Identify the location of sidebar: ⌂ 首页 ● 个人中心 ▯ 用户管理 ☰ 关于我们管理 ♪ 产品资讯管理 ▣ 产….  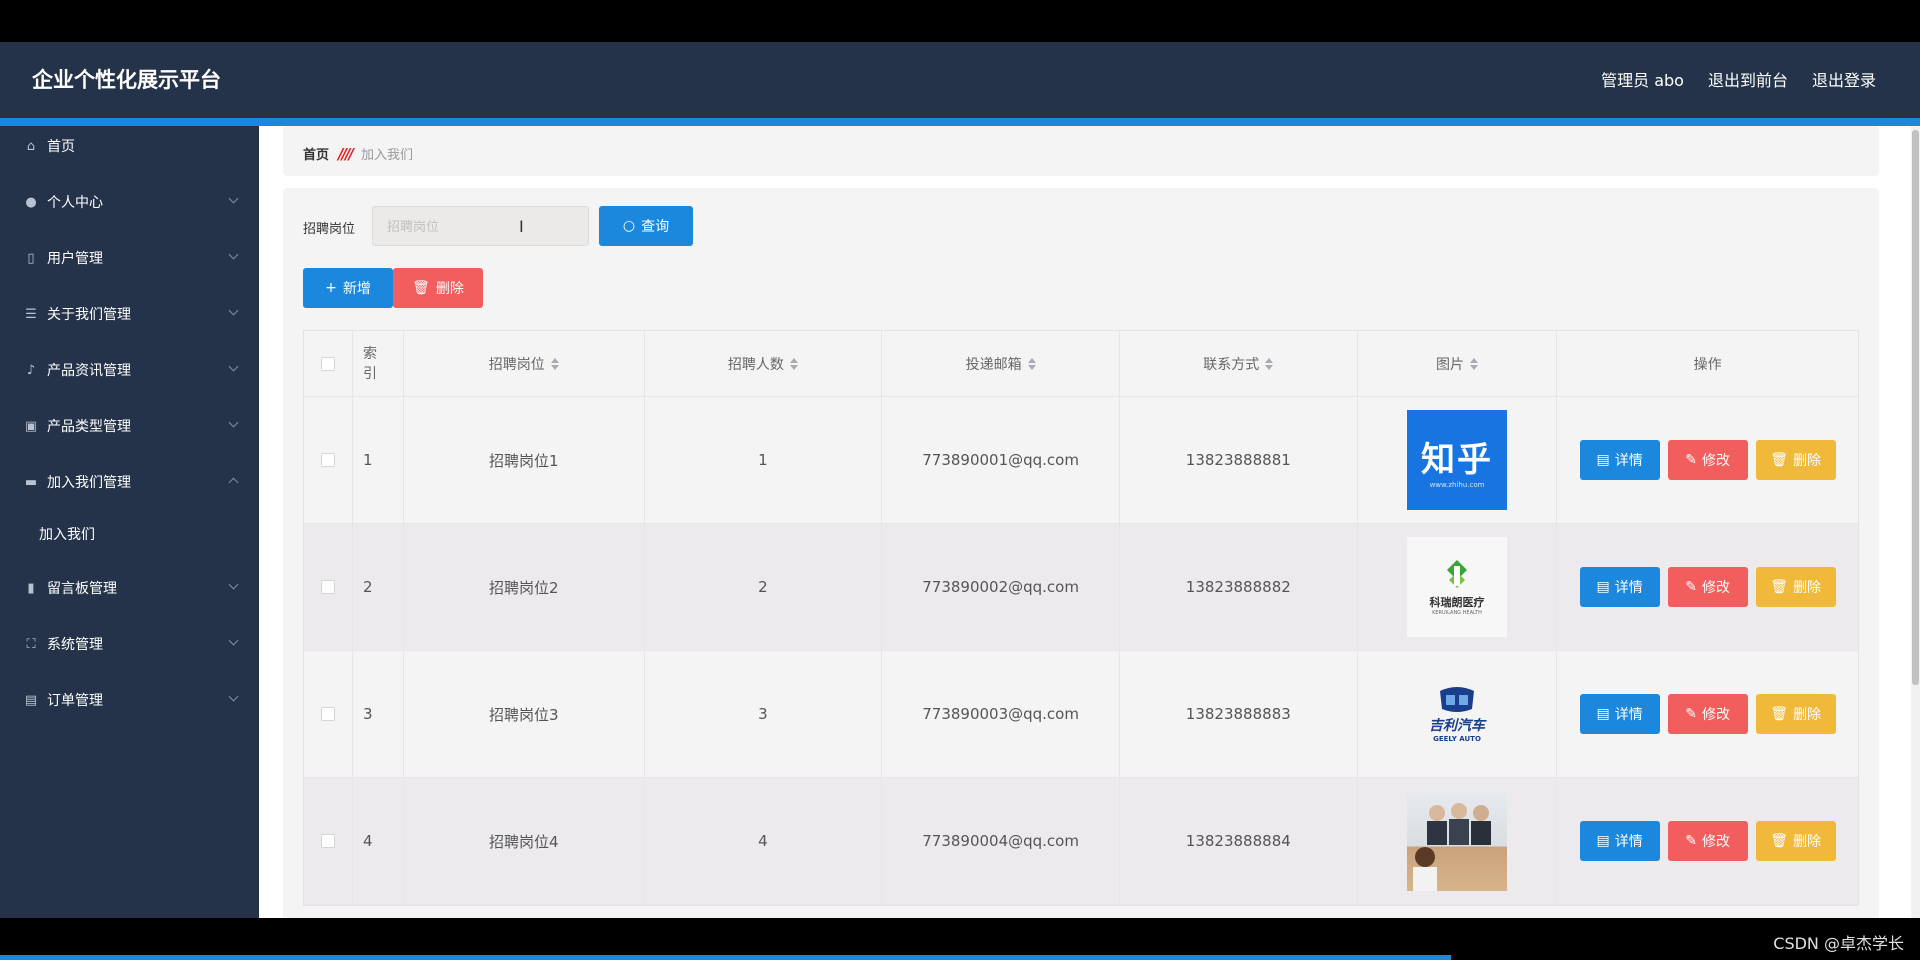
(129, 522).